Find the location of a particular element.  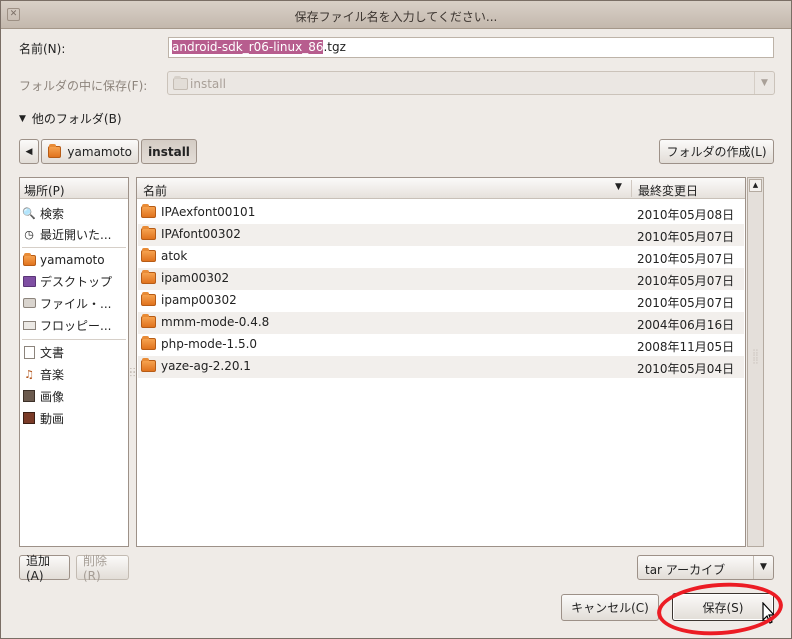

file-row: mmm-mode-0.4.8 2004年06月16日 is located at coordinates (441, 323).